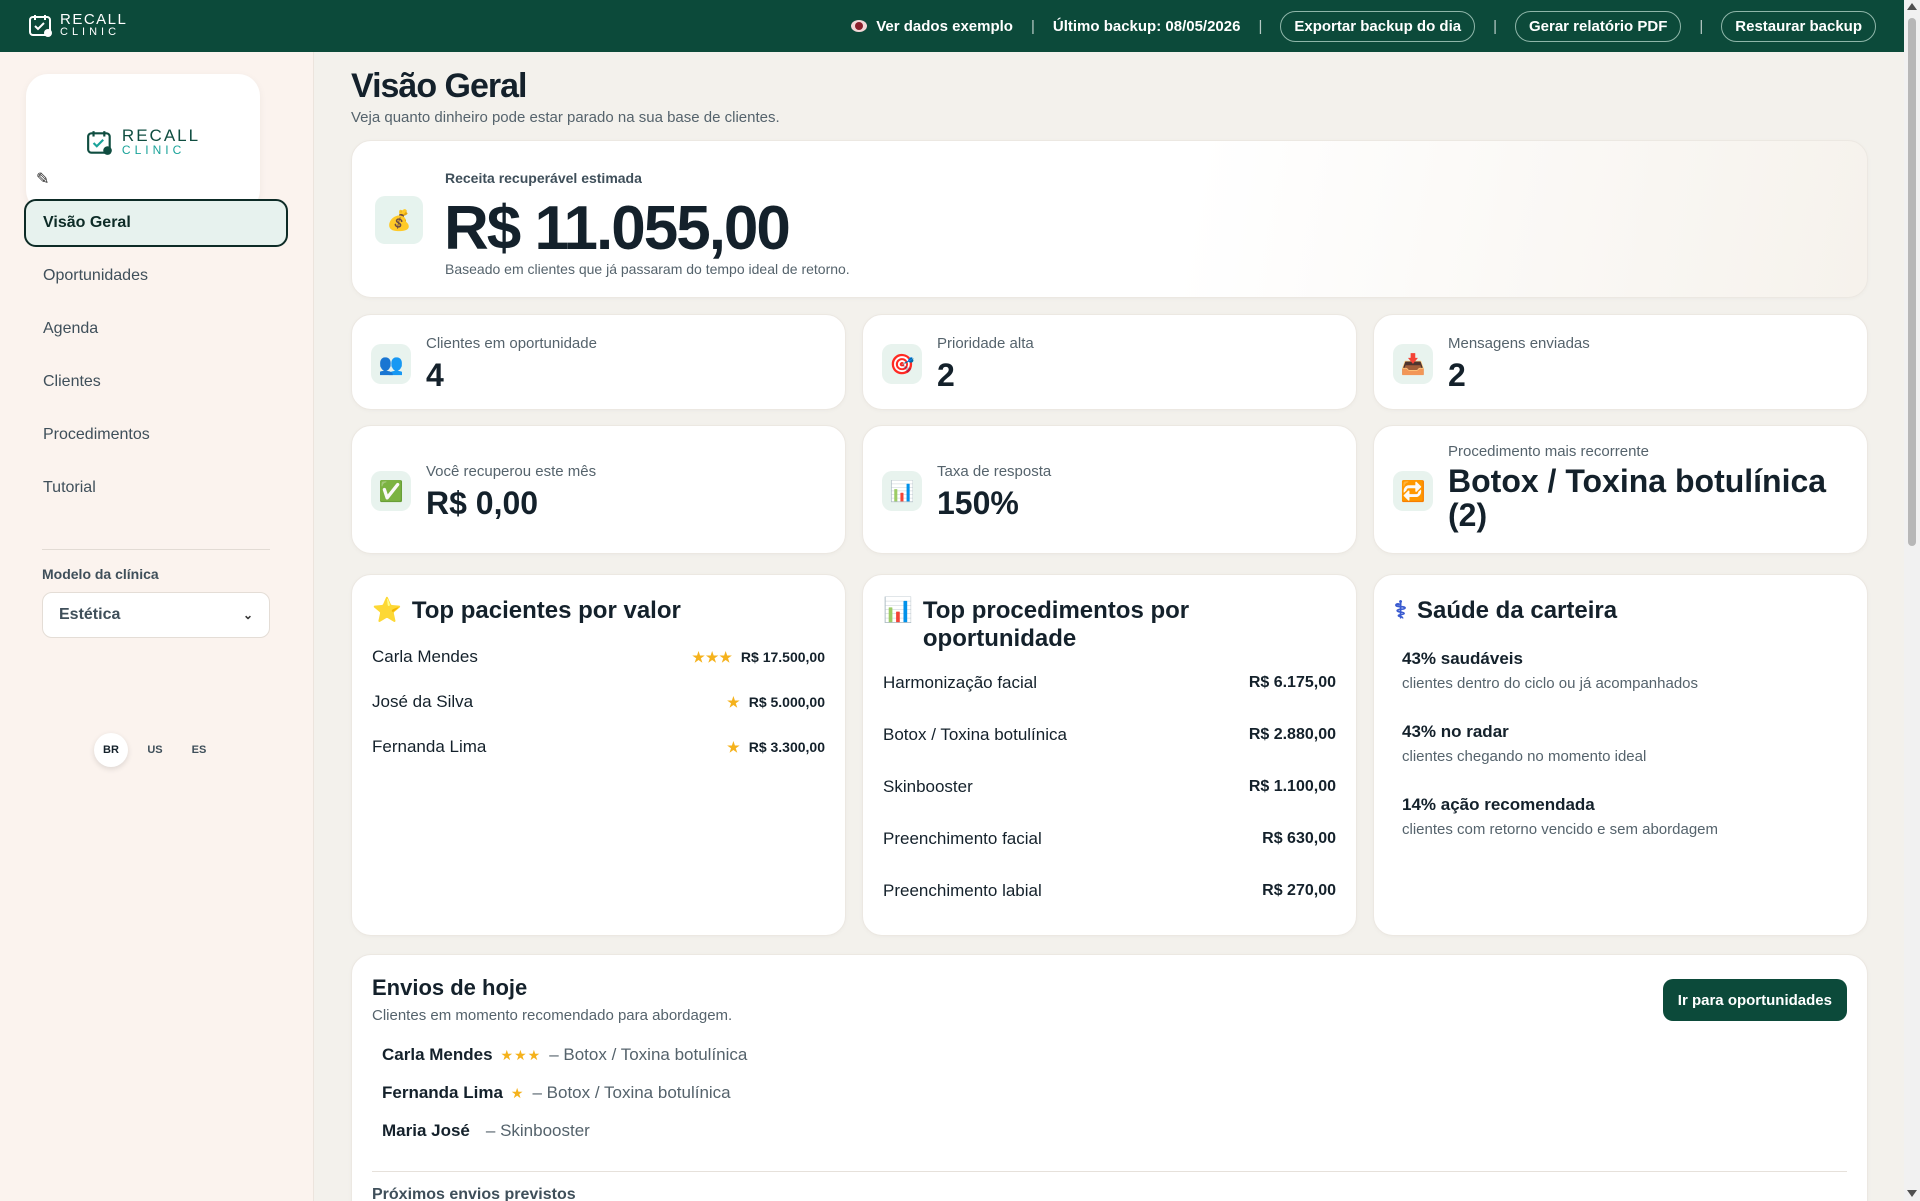  What do you see at coordinates (975, 734) in the screenshot?
I see `procedure-name: Botox / Toxina botulínica` at bounding box center [975, 734].